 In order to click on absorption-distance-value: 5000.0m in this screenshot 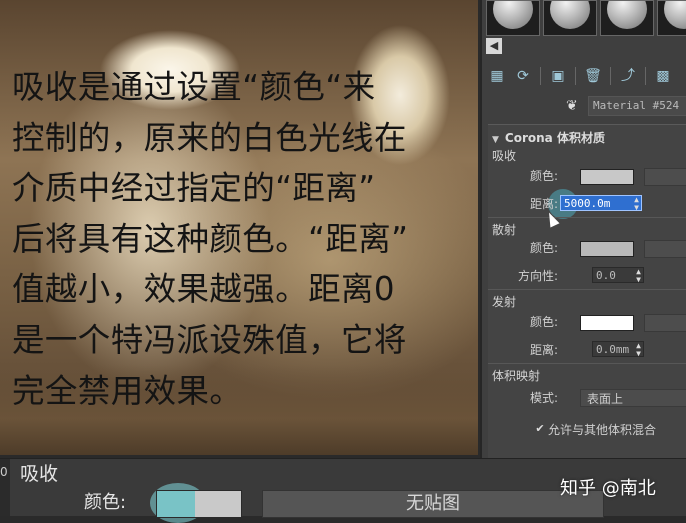, I will do `click(587, 203)`.